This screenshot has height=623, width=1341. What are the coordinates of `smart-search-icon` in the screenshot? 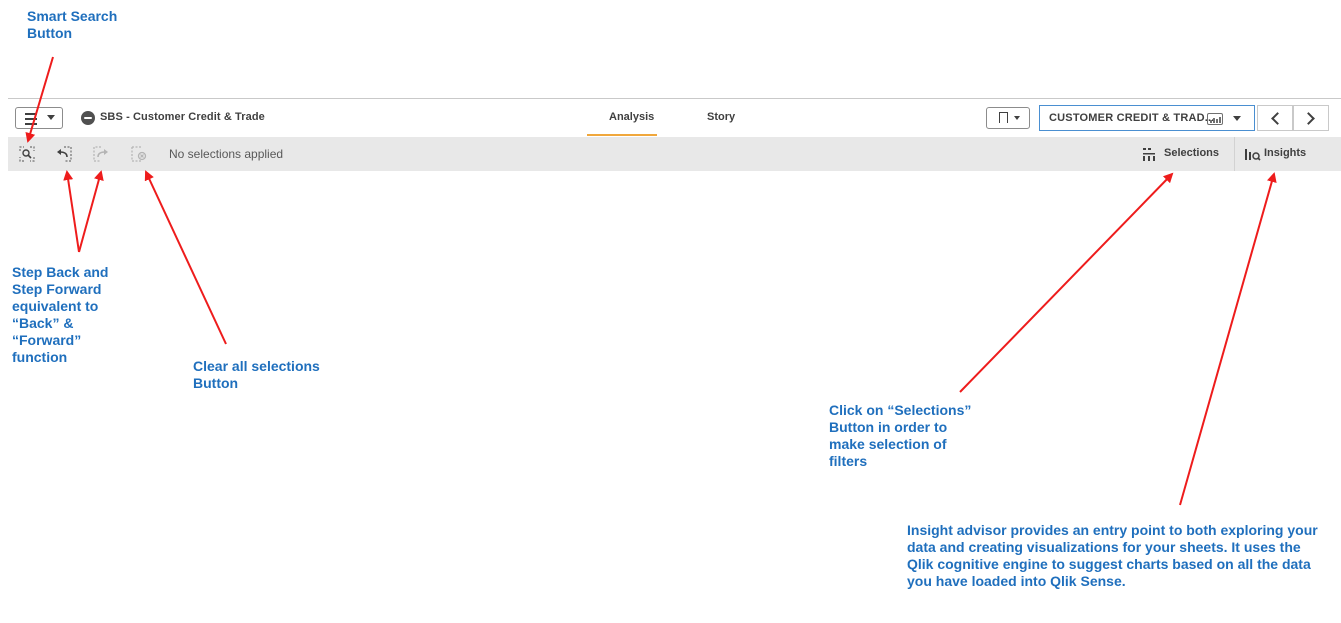 It's located at (27, 154).